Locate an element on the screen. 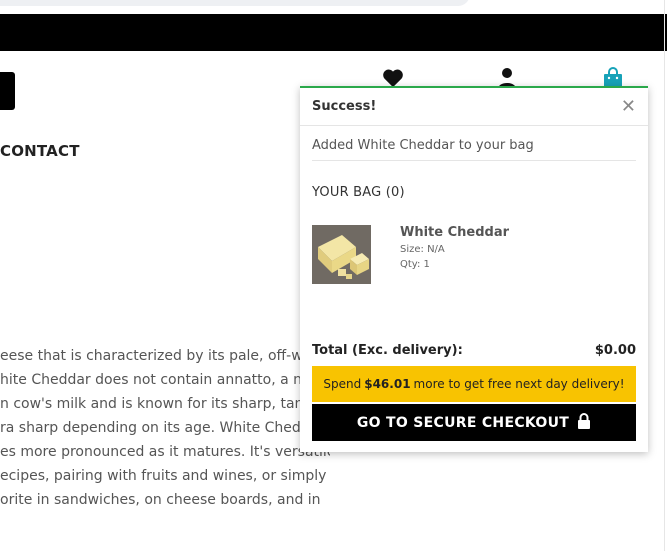 The image size is (667, 551). popup-header: Success! ✕ is located at coordinates (474, 107).